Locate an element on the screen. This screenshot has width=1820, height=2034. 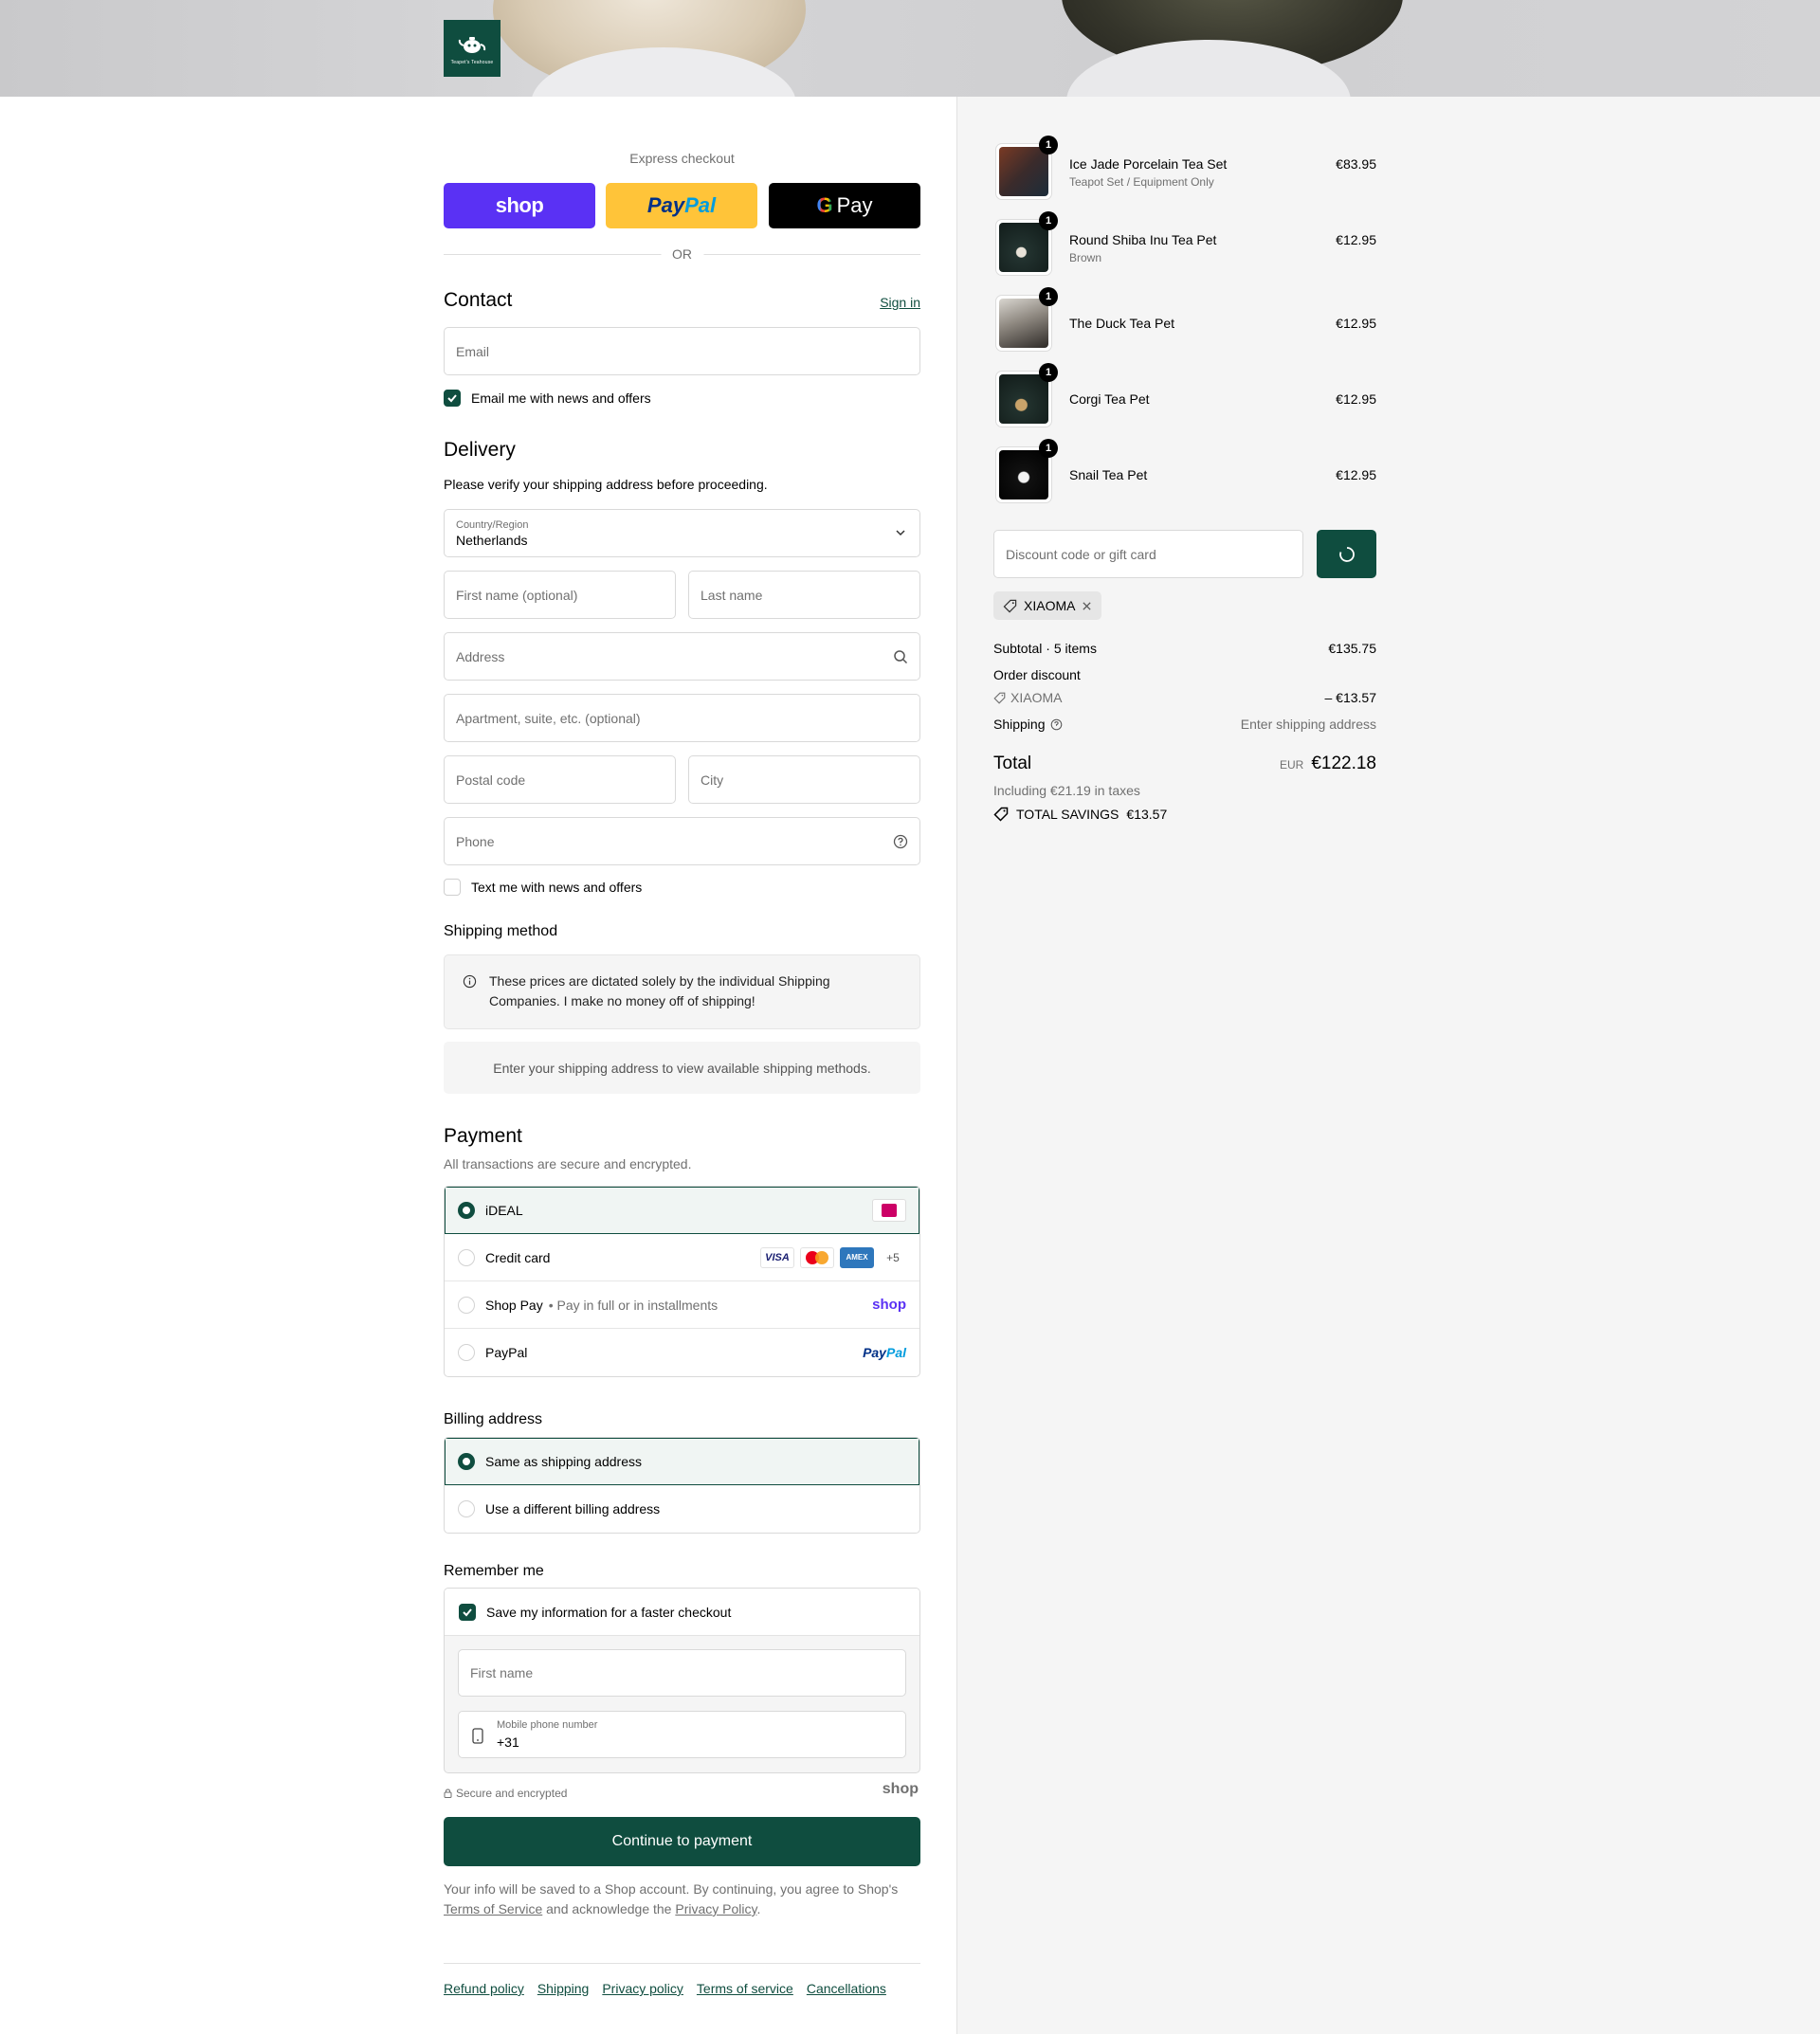
billing-same-option: Same as shipping address is located at coordinates (682, 1462).